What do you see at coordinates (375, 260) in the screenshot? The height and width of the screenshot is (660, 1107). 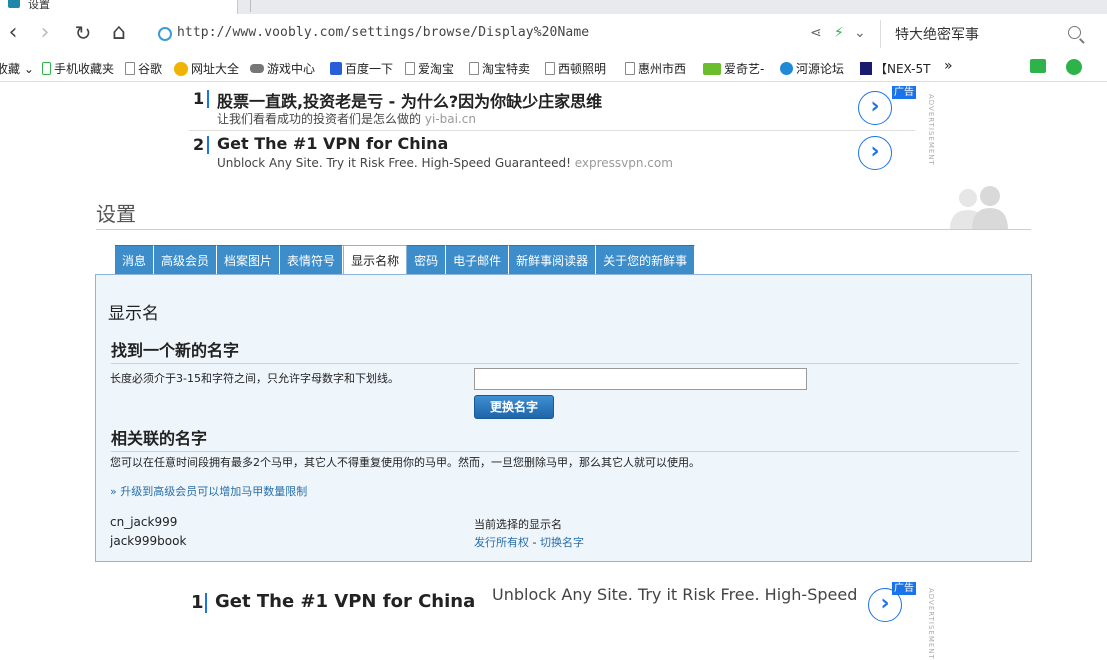 I see `tab-display-name: 显示名称` at bounding box center [375, 260].